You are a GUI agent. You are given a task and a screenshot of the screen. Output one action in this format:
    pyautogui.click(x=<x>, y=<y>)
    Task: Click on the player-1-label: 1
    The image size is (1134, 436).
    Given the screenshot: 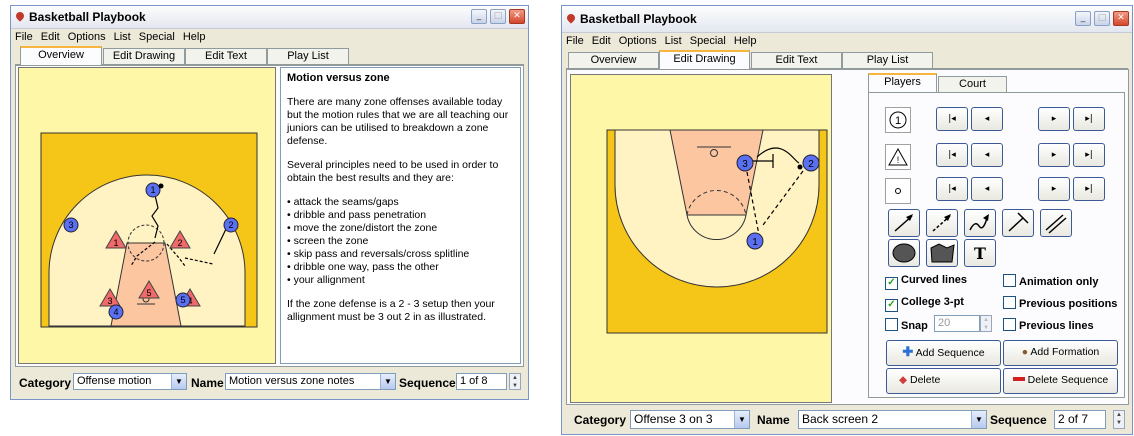 What is the action you would take?
    pyautogui.click(x=755, y=242)
    